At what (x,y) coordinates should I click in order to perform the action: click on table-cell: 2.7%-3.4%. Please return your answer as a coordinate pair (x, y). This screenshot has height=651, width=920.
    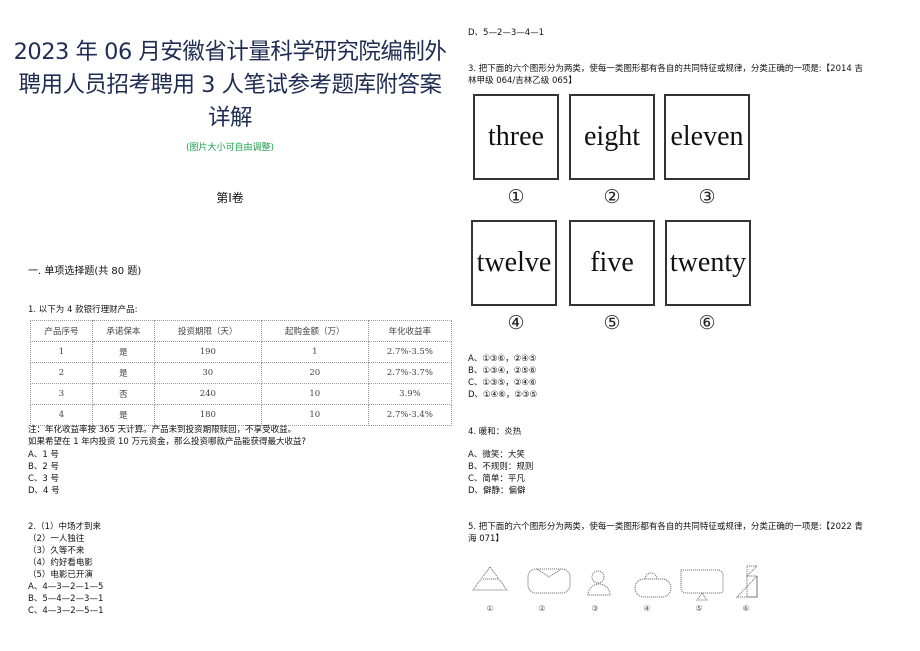
    Looking at the image, I should click on (410, 415).